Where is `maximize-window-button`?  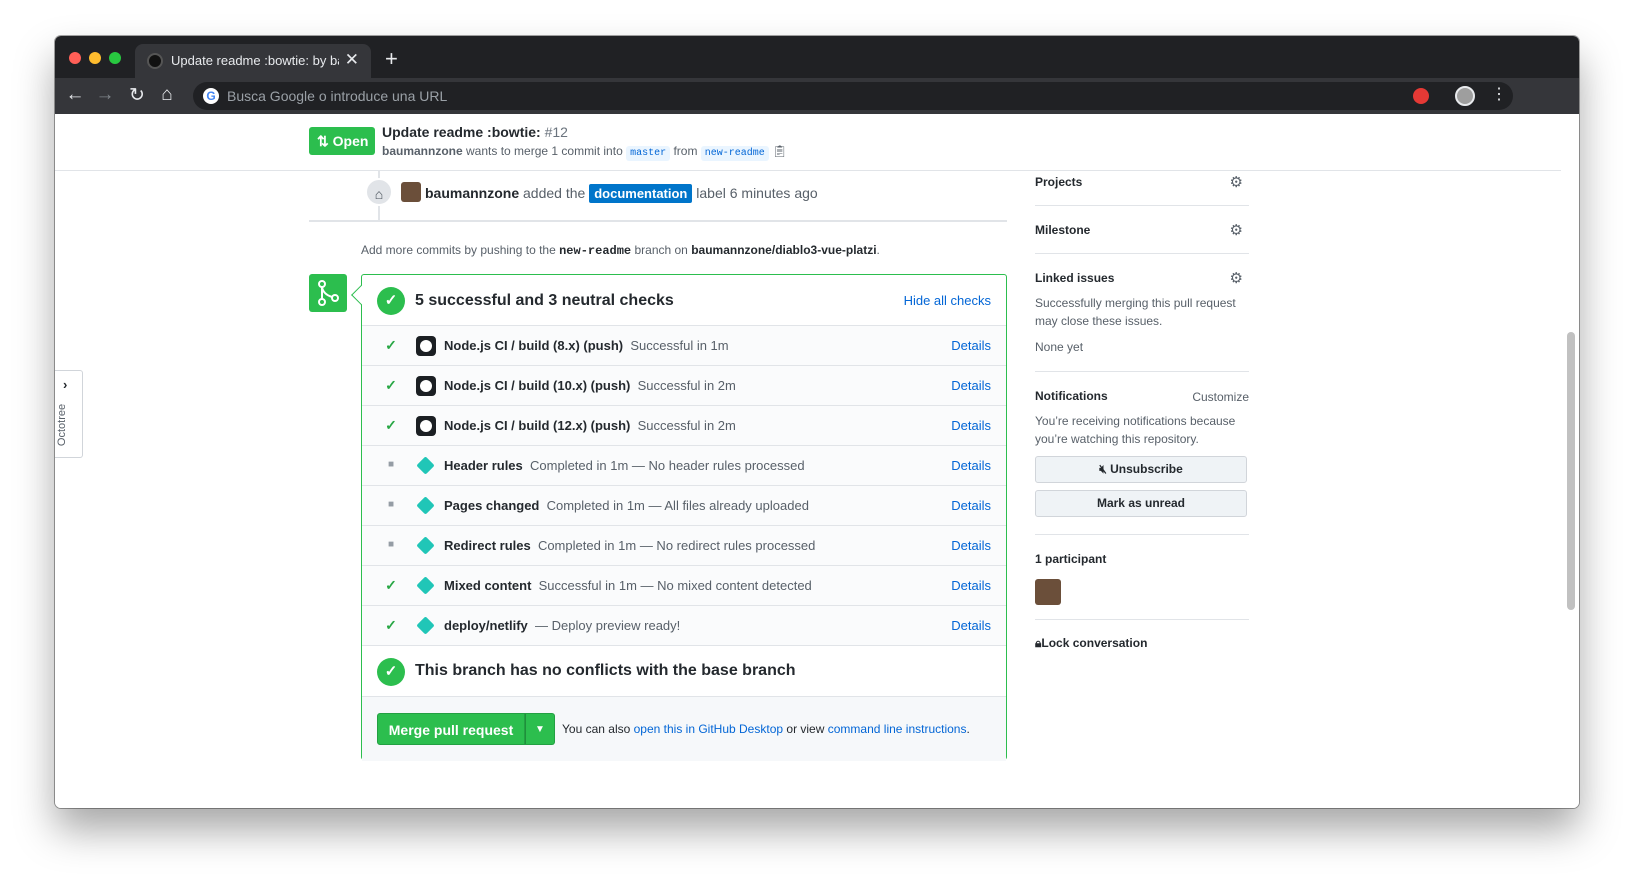 maximize-window-button is located at coordinates (115, 58).